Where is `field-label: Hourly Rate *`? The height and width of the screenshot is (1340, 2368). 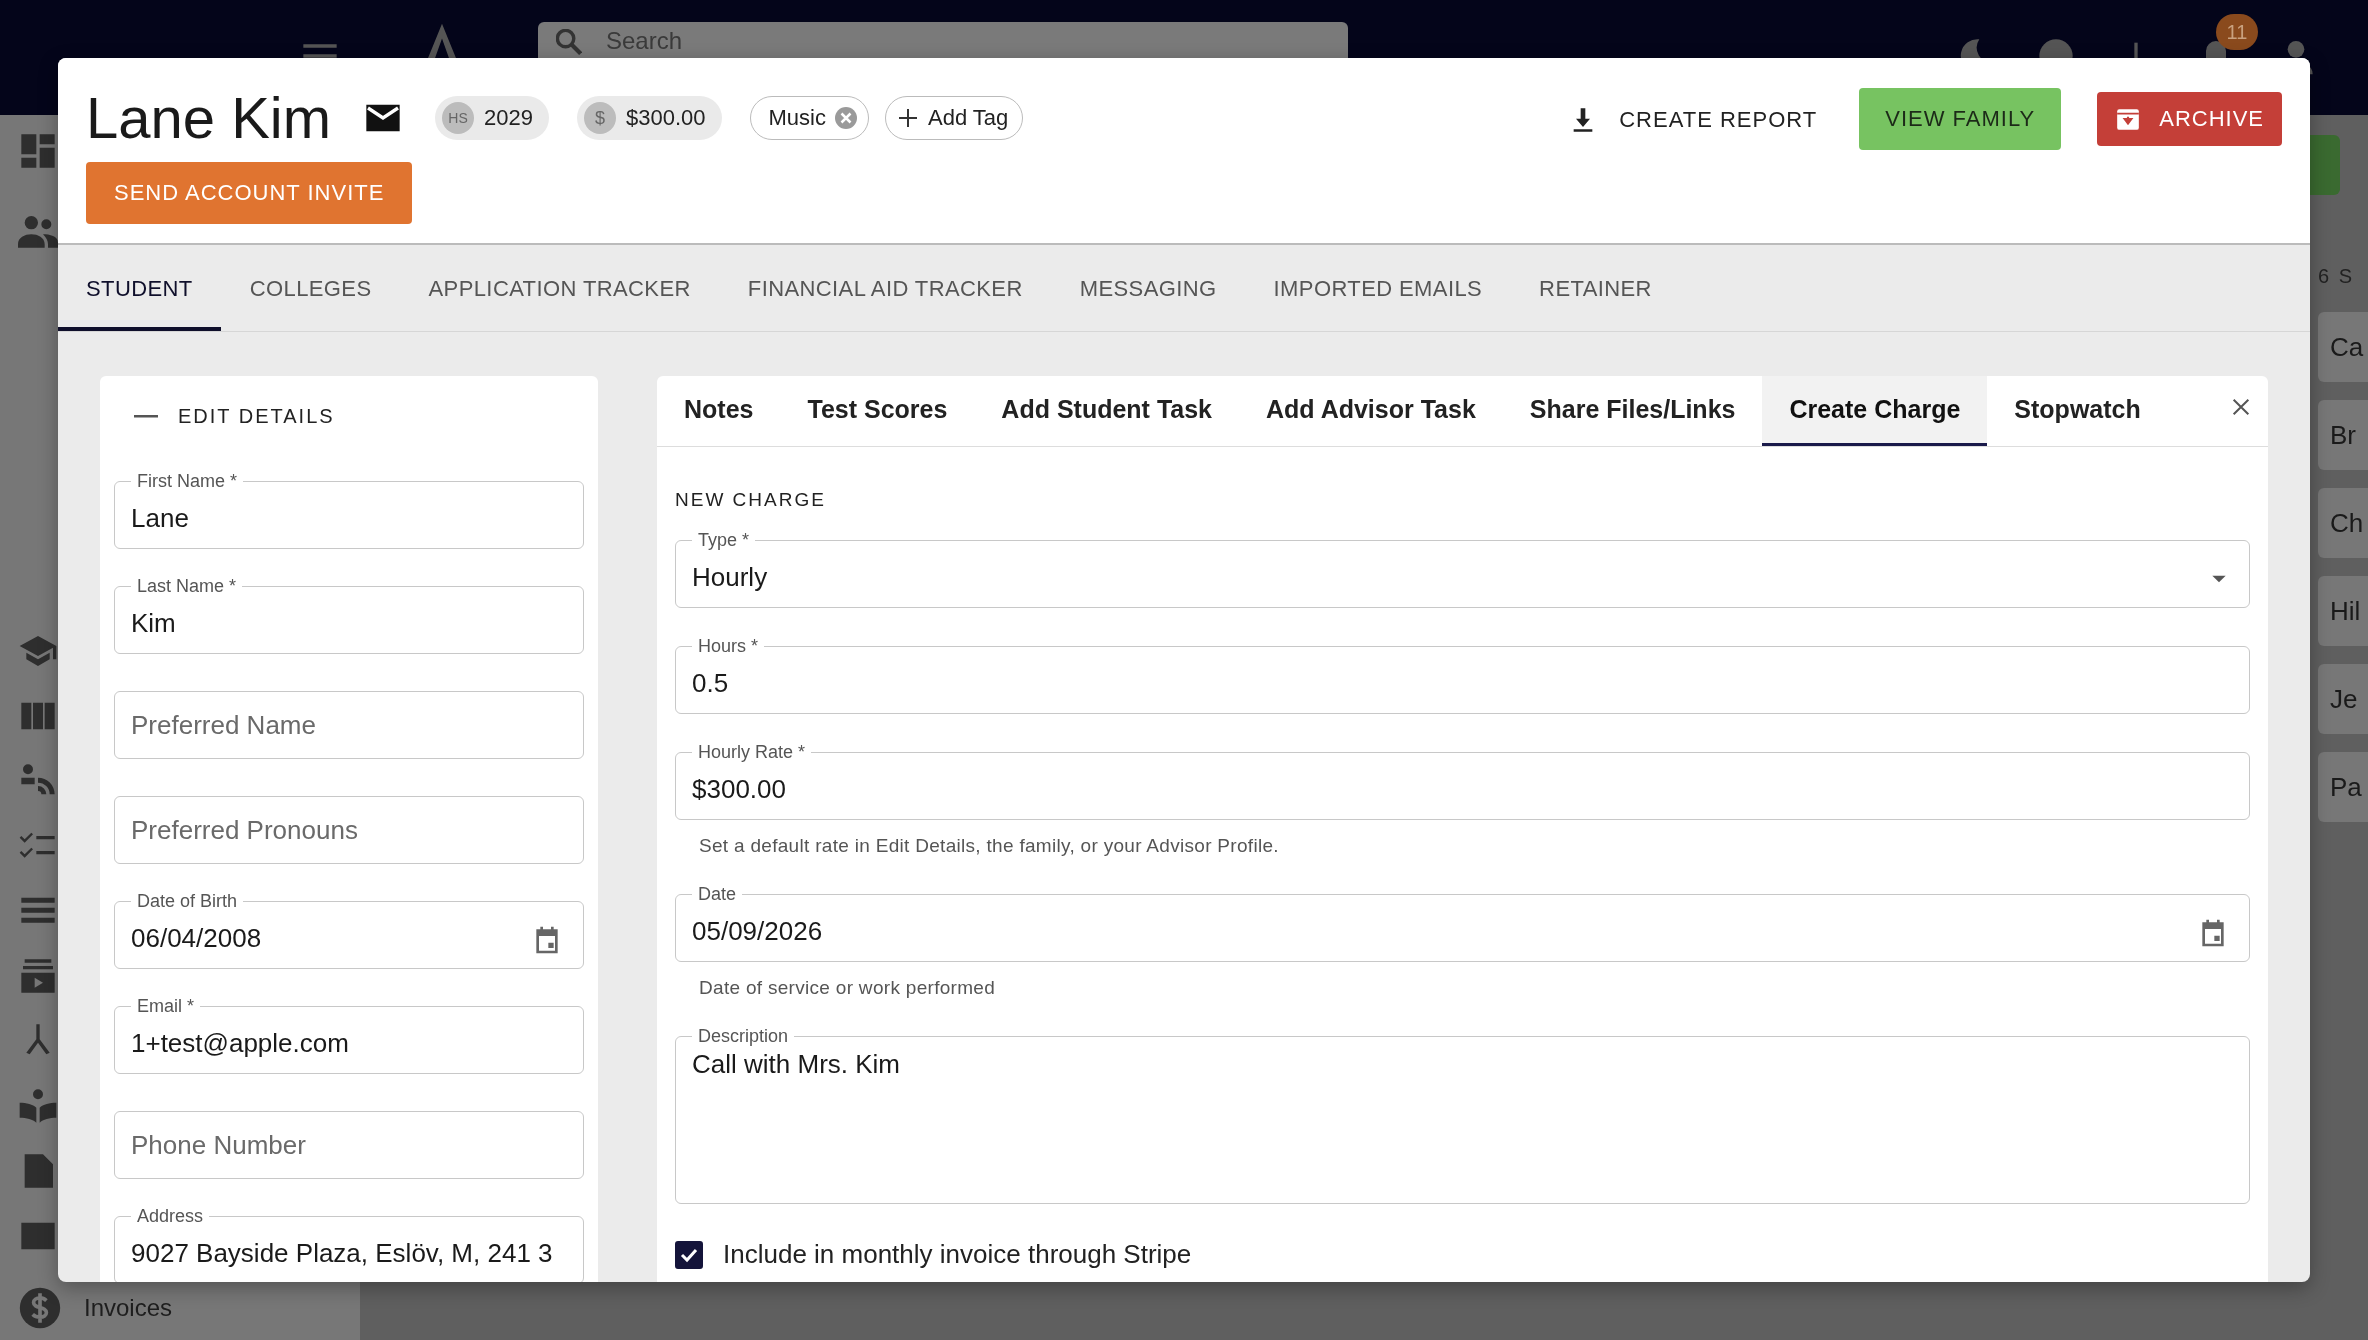 field-label: Hourly Rate * is located at coordinates (752, 752).